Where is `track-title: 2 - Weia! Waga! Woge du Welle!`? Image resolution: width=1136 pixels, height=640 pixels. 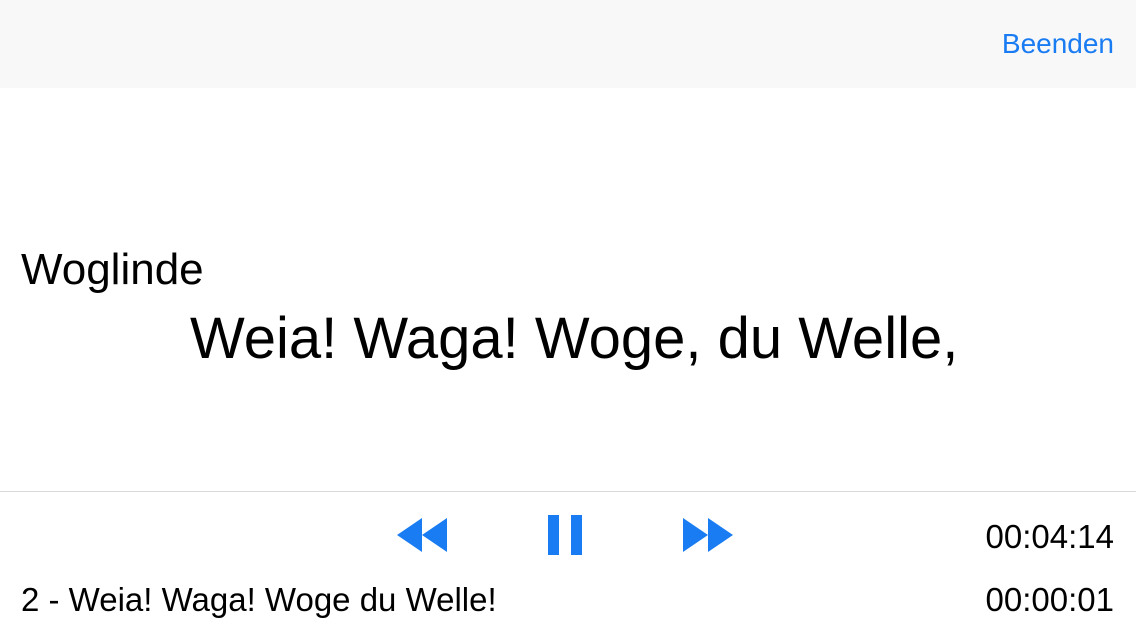 track-title: 2 - Weia! Waga! Woge du Welle! is located at coordinates (259, 599).